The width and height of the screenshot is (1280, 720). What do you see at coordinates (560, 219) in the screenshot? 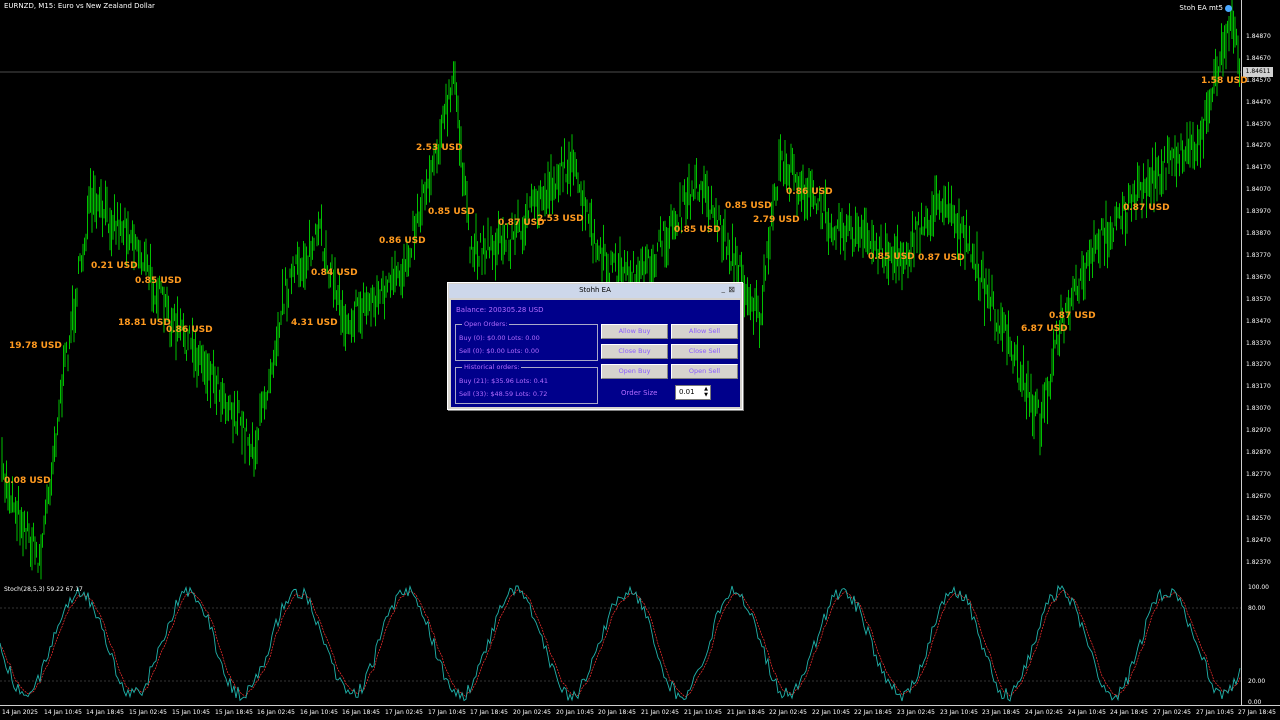
I see `trade-pnl-label: 2.53 USD` at bounding box center [560, 219].